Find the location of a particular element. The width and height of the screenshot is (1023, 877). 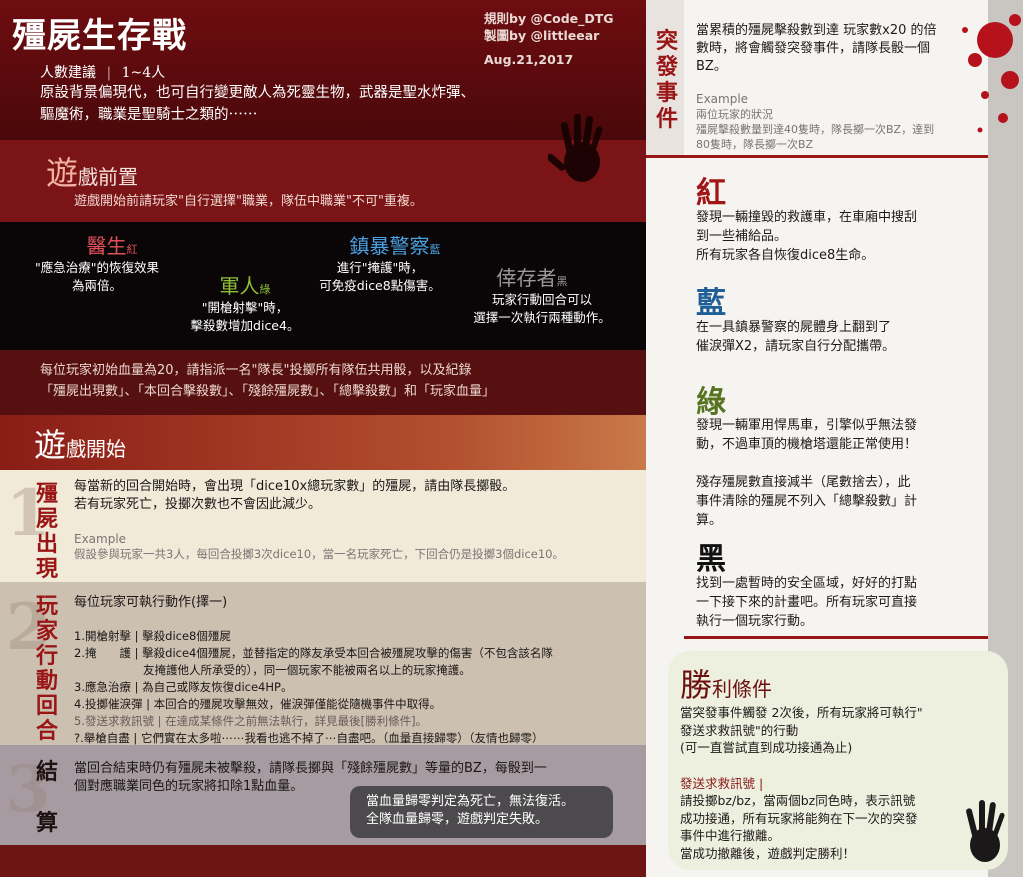

class-desc: 選擇一次執行兩種動作。 is located at coordinates (542, 317).